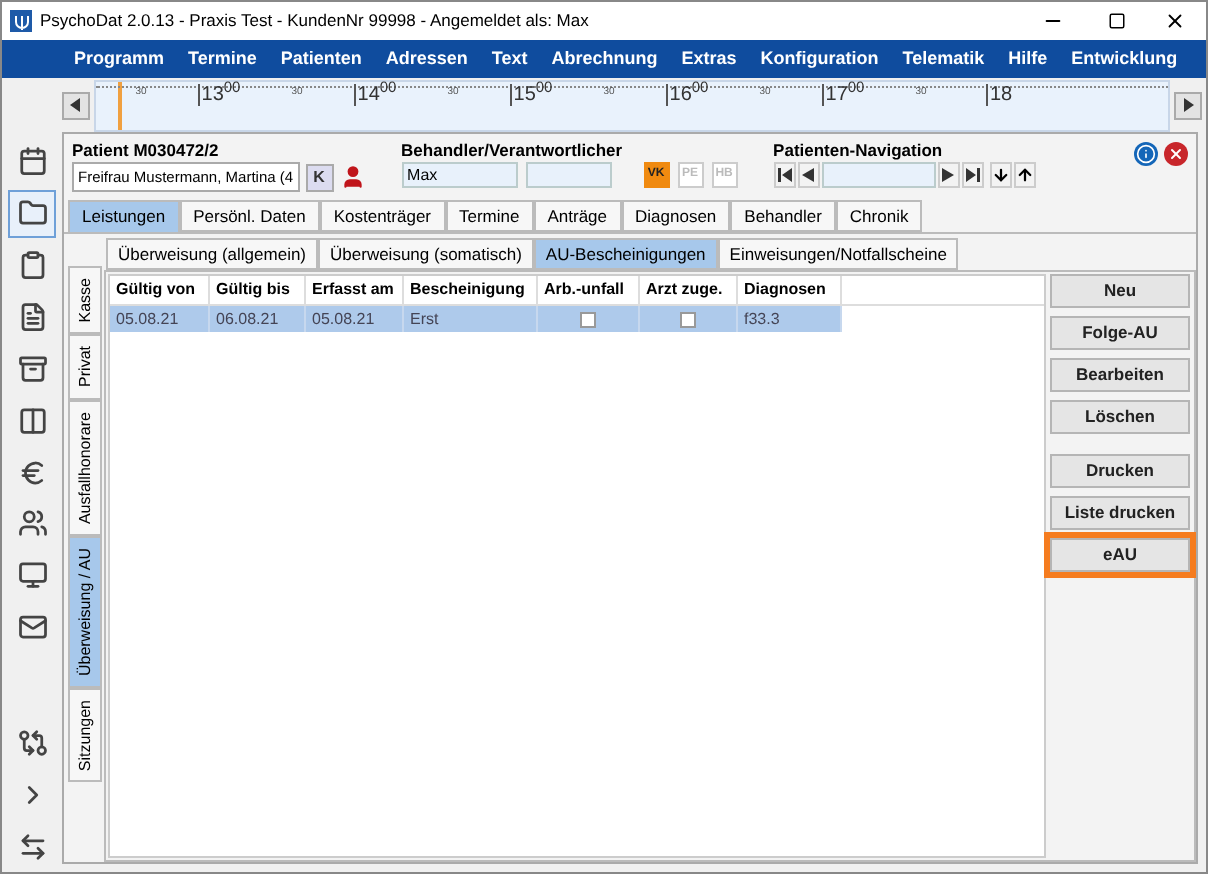 This screenshot has width=1208, height=874. What do you see at coordinates (352, 177) in the screenshot?
I see `person-icon` at bounding box center [352, 177].